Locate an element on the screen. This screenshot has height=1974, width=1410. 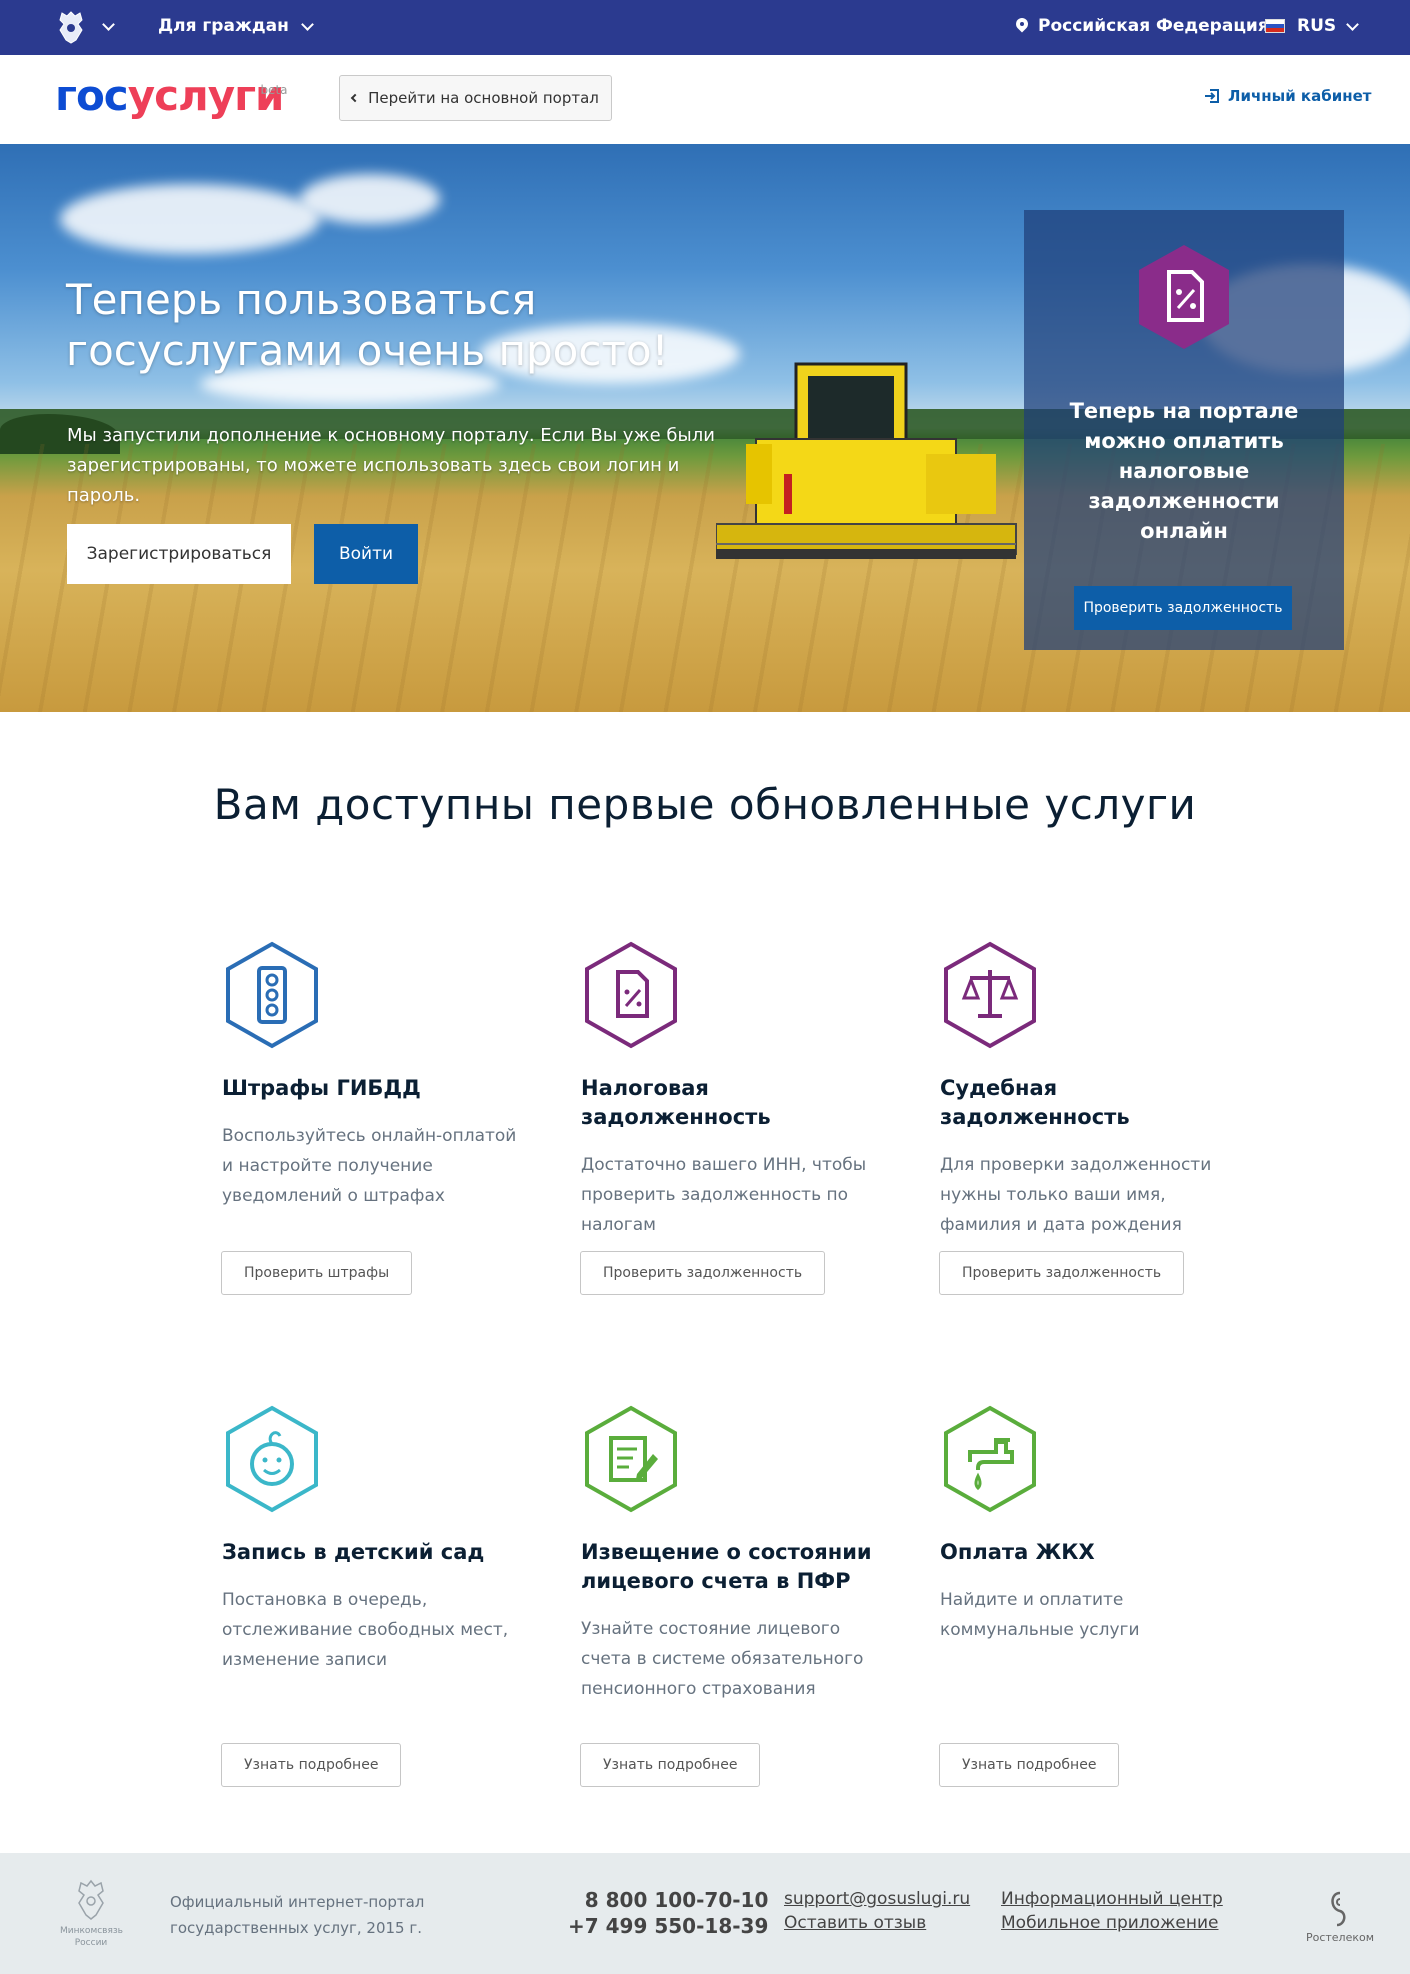
check-debt-button-label: Проверить задолженность is located at coordinates (1183, 608).